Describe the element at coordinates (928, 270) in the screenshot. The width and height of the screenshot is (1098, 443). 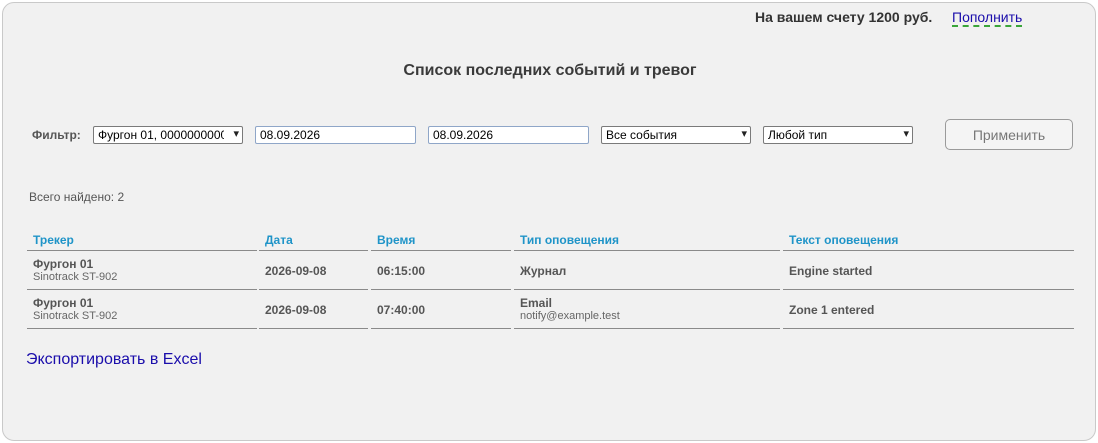
I see `alert-text-cell: Engine started` at that location.